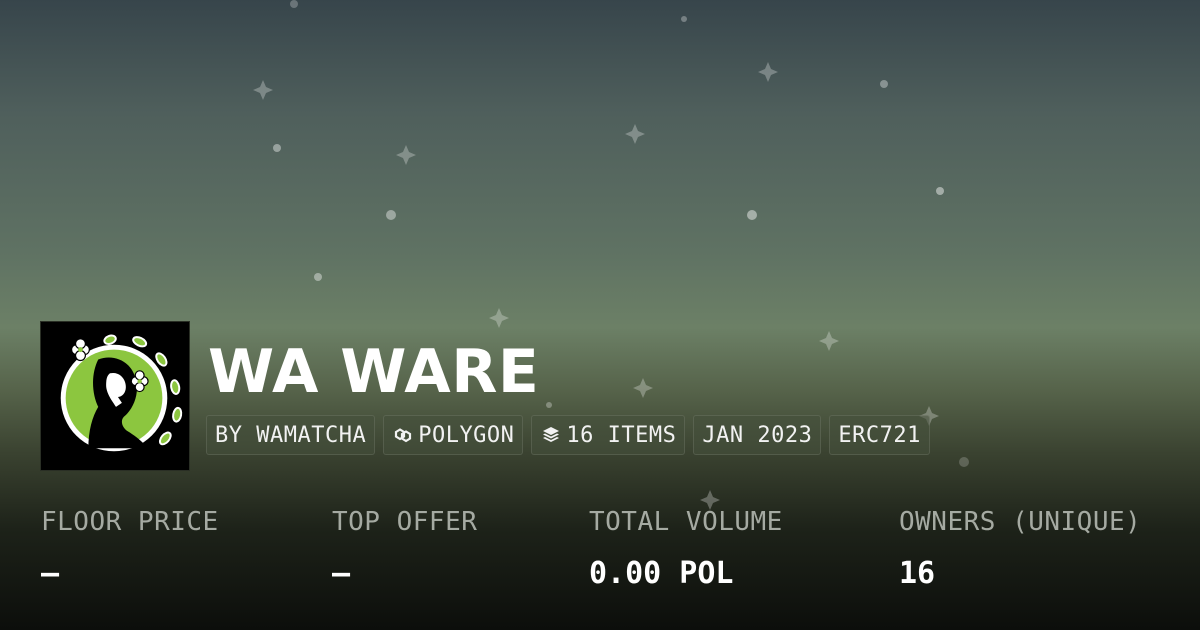 The height and width of the screenshot is (630, 1200). Describe the element at coordinates (621, 435) in the screenshot. I see `items-label: 16 ITEMS` at that location.